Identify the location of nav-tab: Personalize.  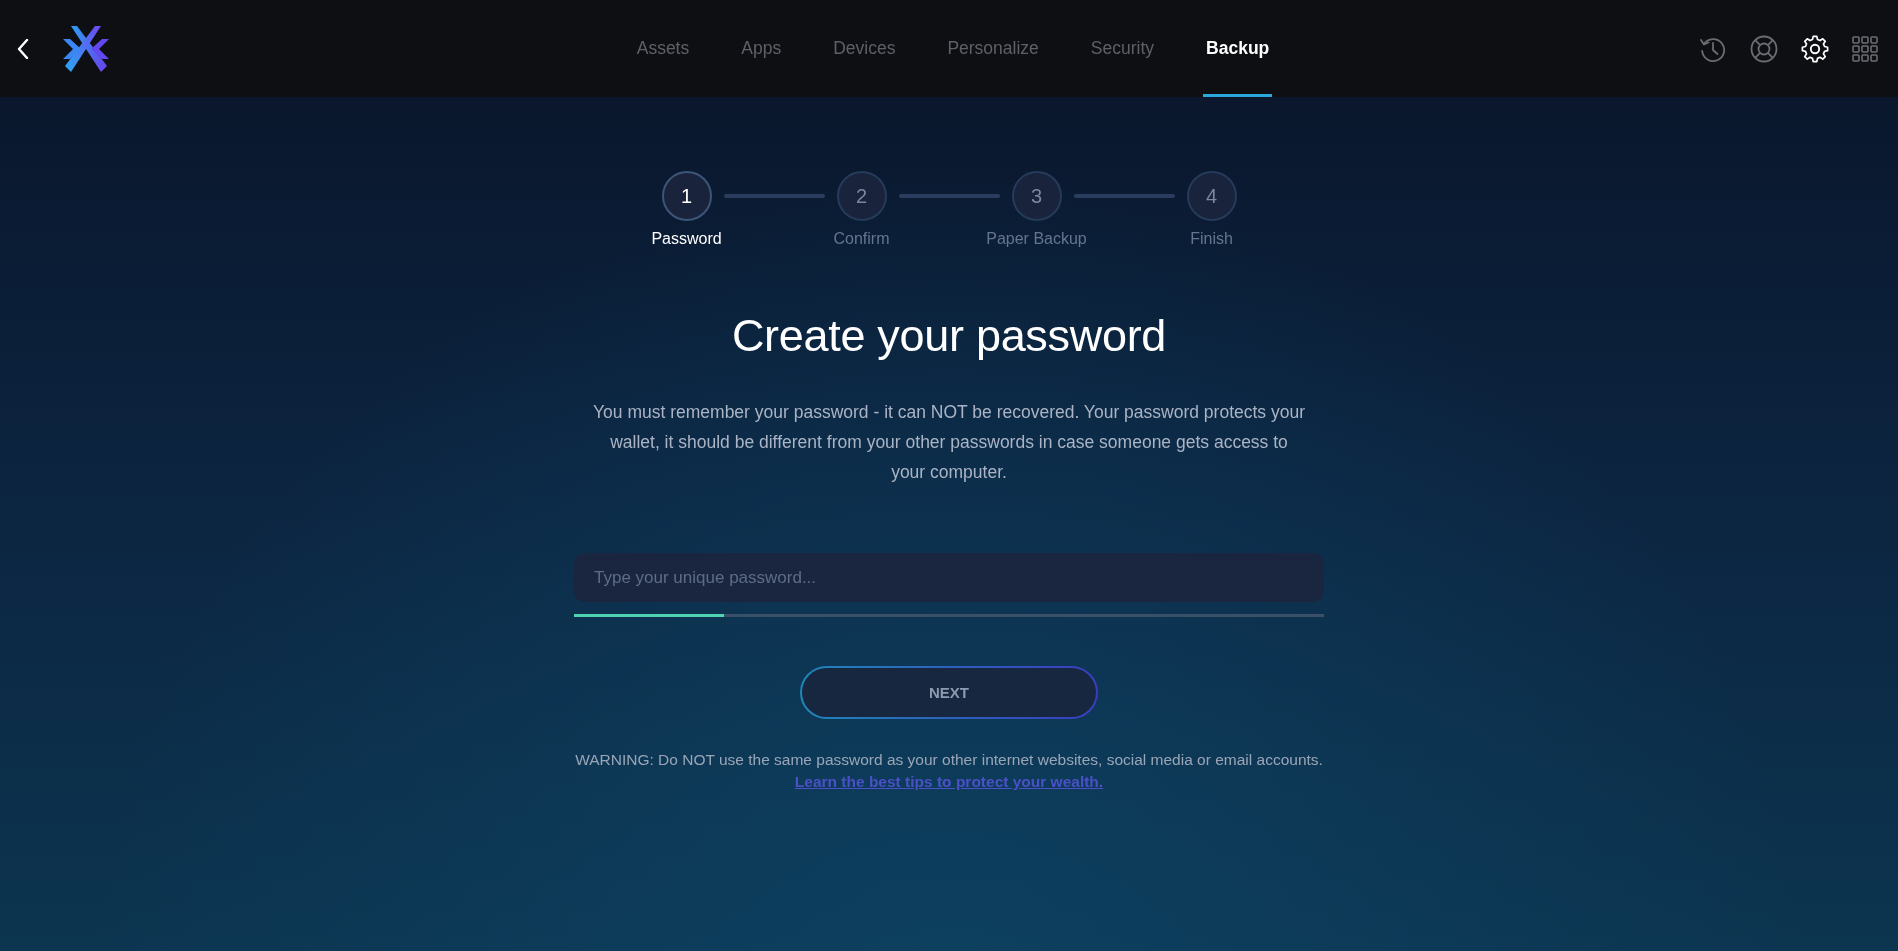
(993, 48).